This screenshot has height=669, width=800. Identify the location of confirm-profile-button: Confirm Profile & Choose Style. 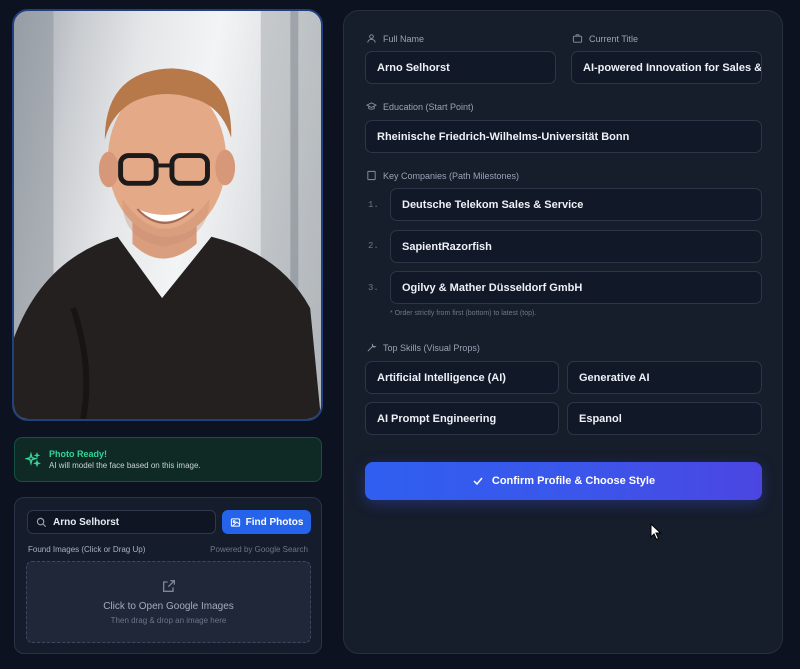
(563, 481).